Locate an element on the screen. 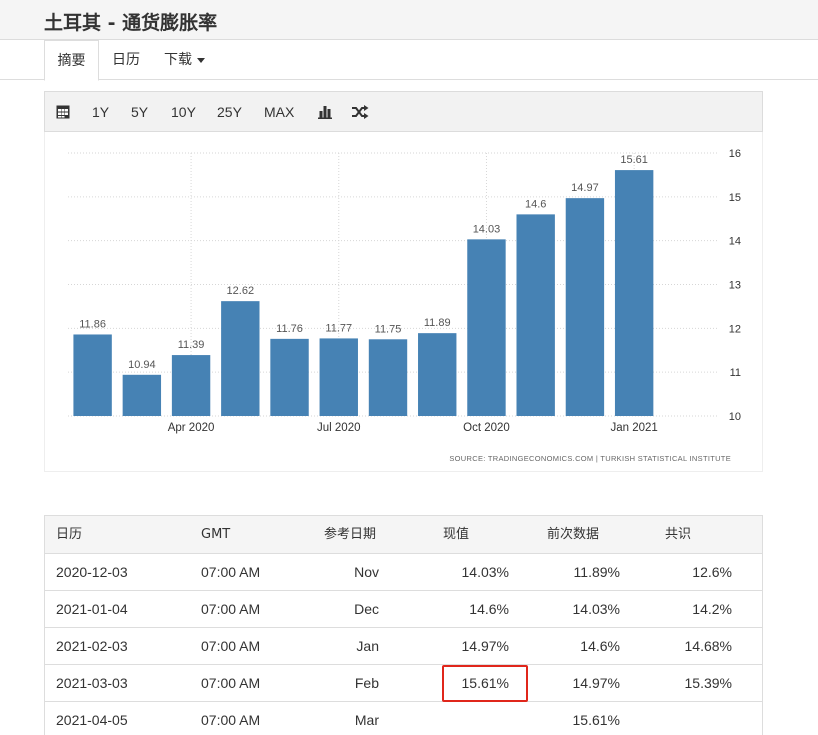  cell-date: 2020-12-03 is located at coordinates (92, 572).